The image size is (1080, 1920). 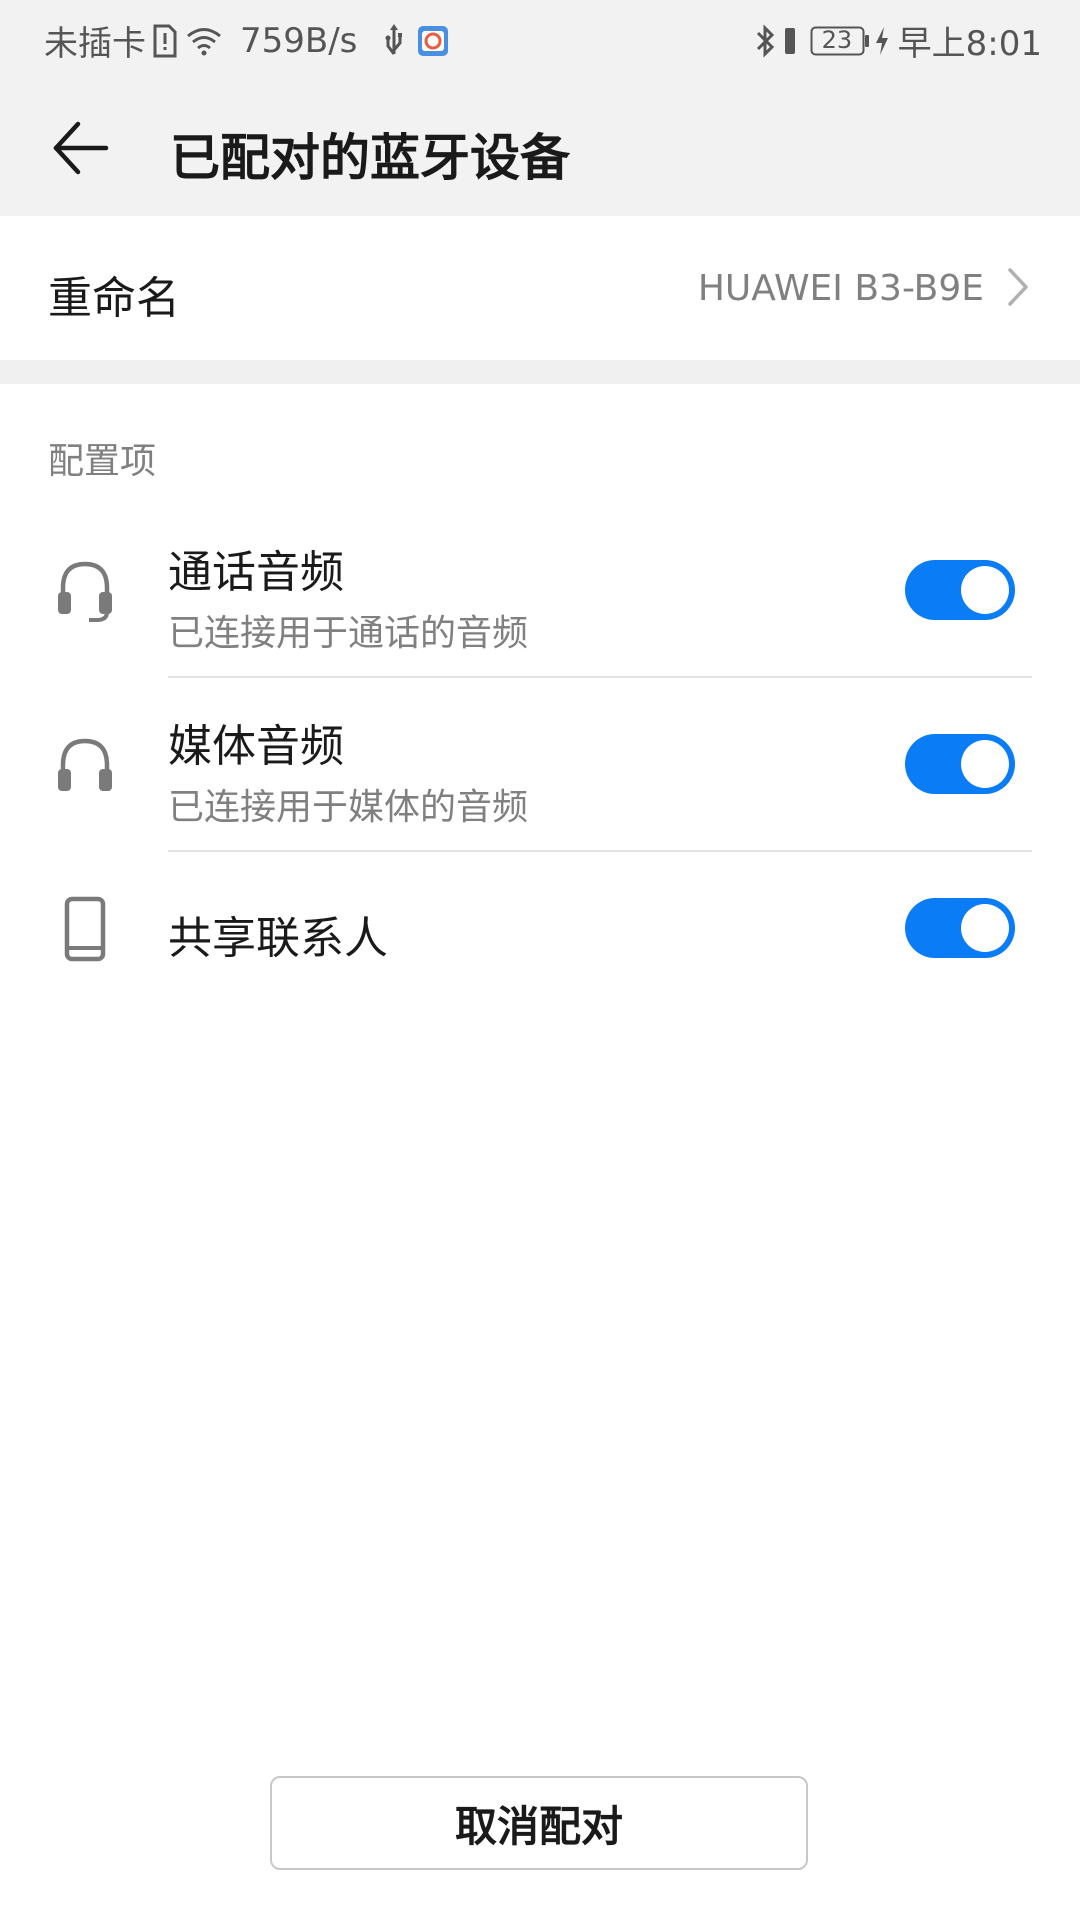 I want to click on clock-text: 早上8:01, so click(x=969, y=44).